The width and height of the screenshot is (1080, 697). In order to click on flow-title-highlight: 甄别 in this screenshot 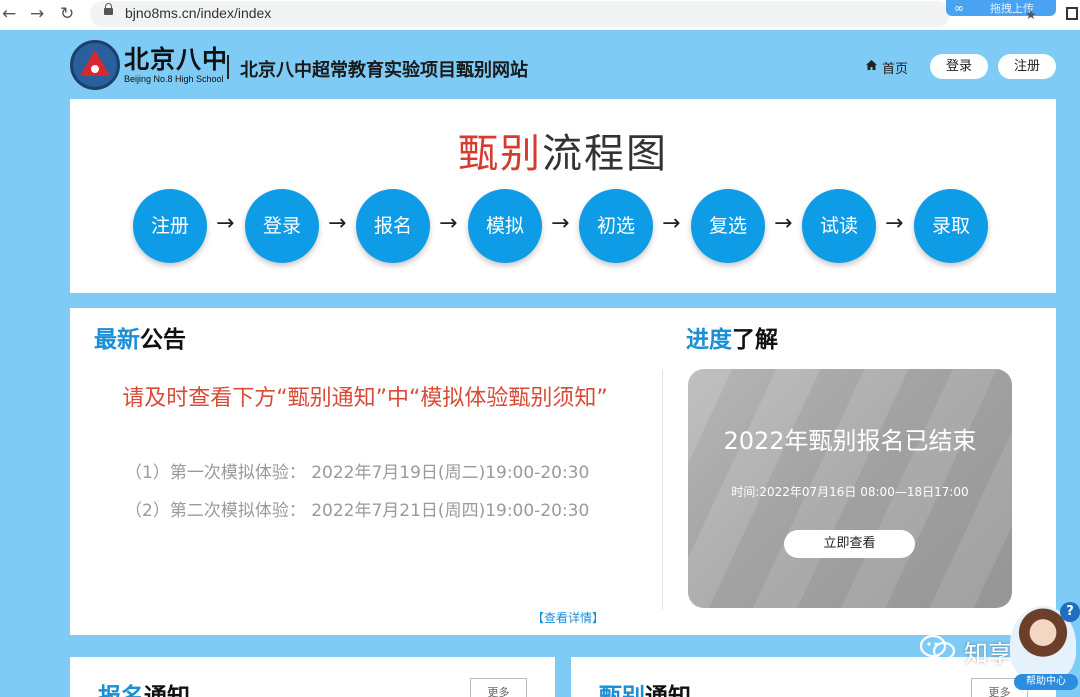, I will do `click(500, 154)`.